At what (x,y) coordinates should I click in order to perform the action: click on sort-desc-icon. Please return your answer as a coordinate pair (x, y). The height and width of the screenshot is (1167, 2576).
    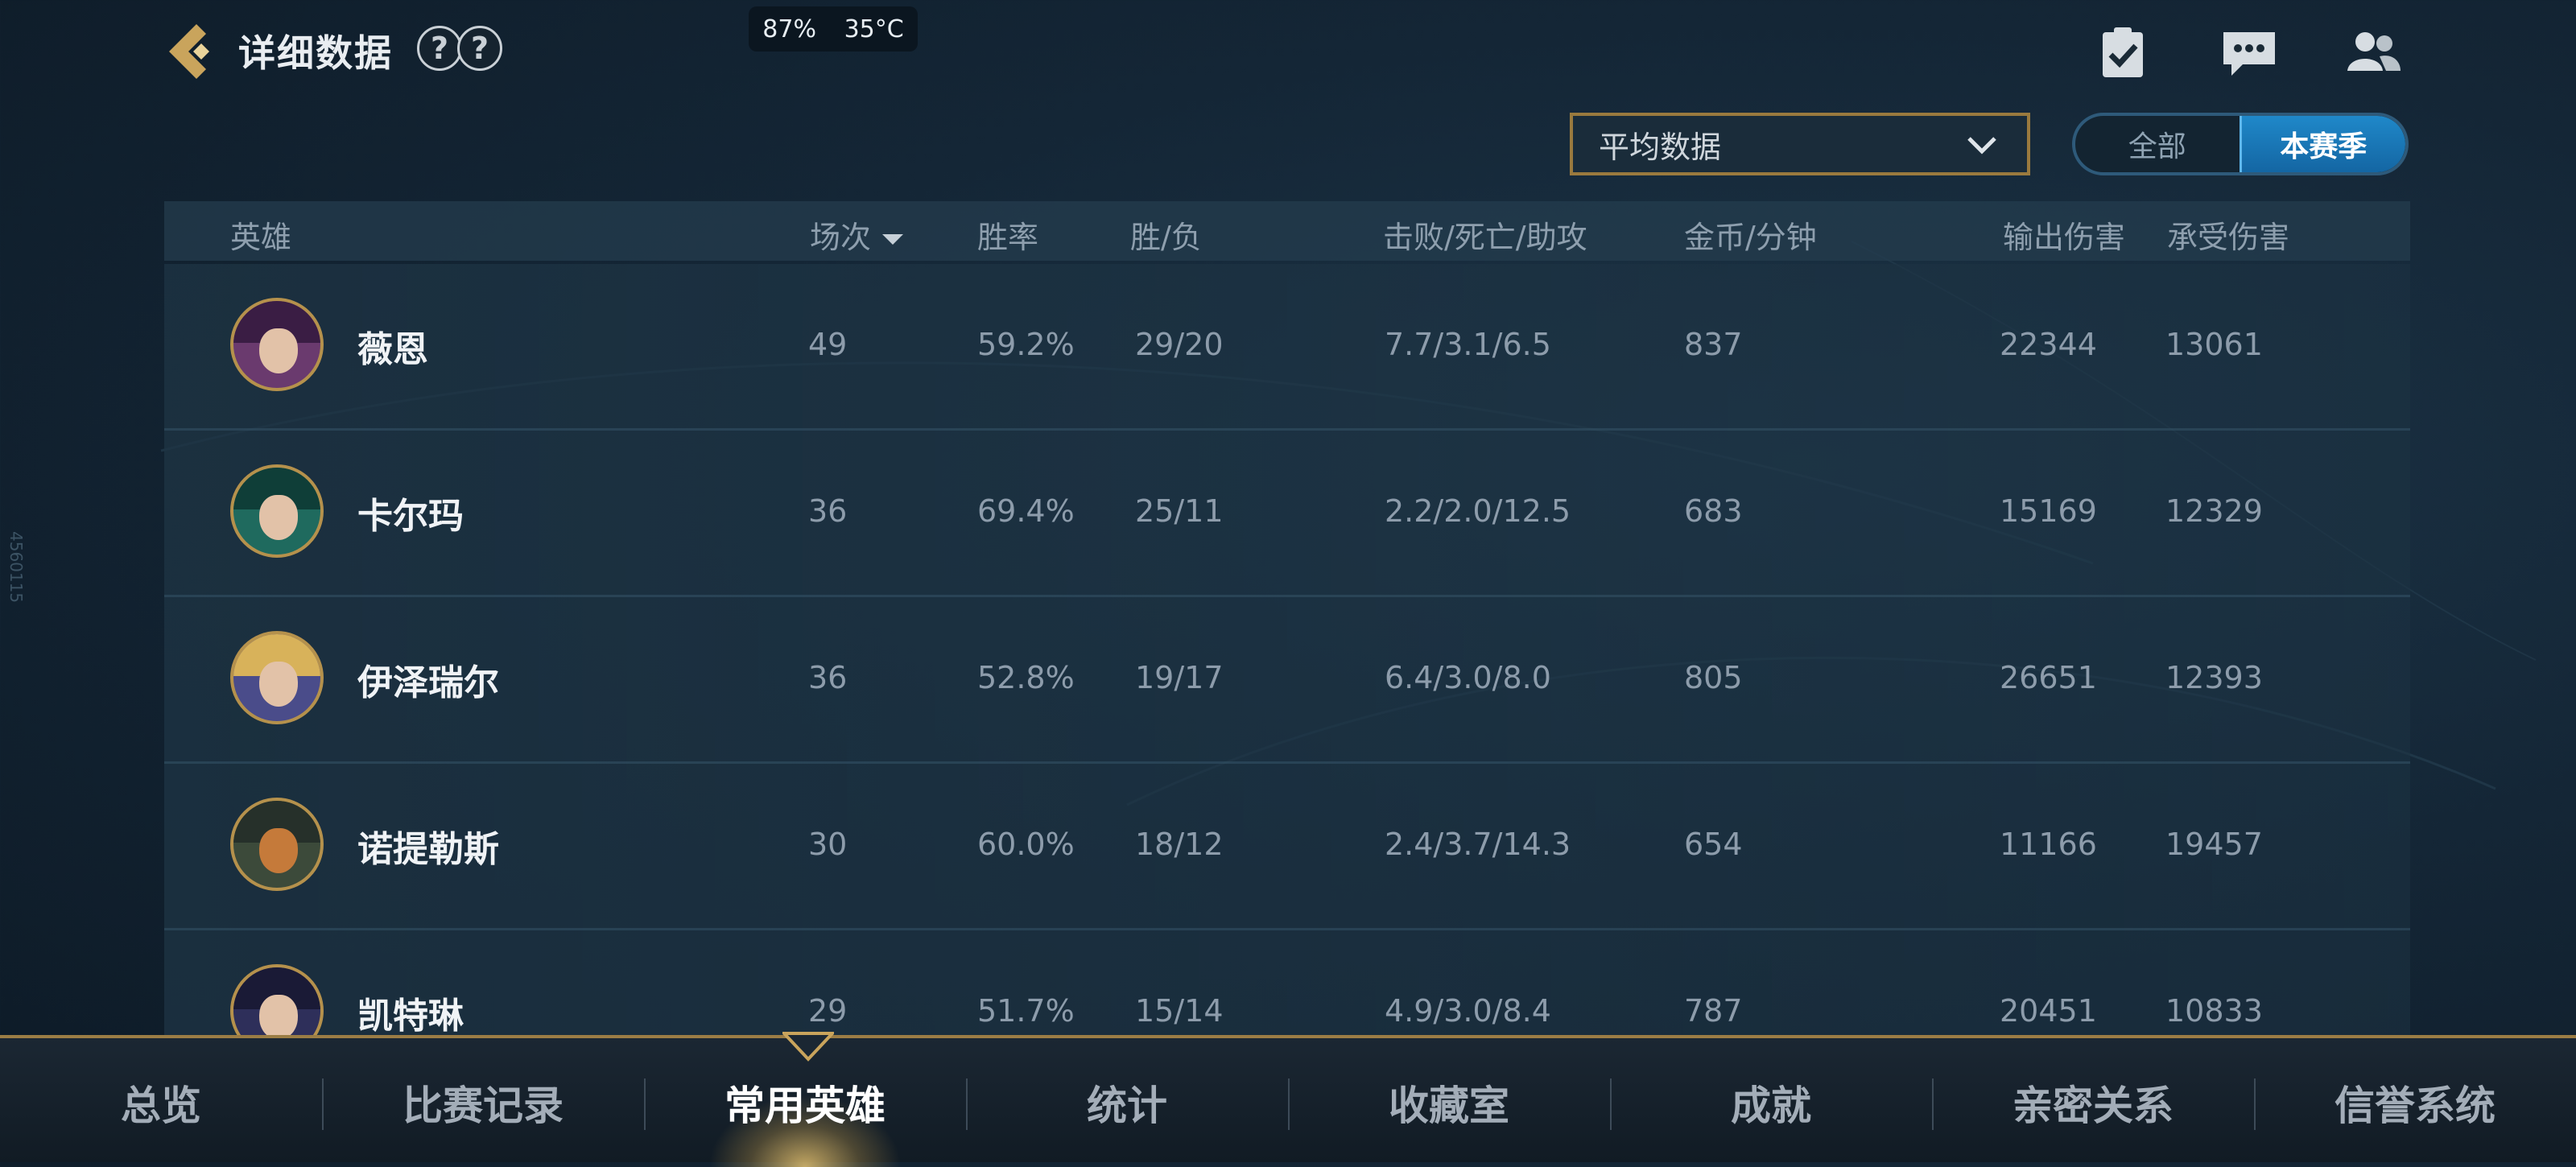
    Looking at the image, I should click on (893, 240).